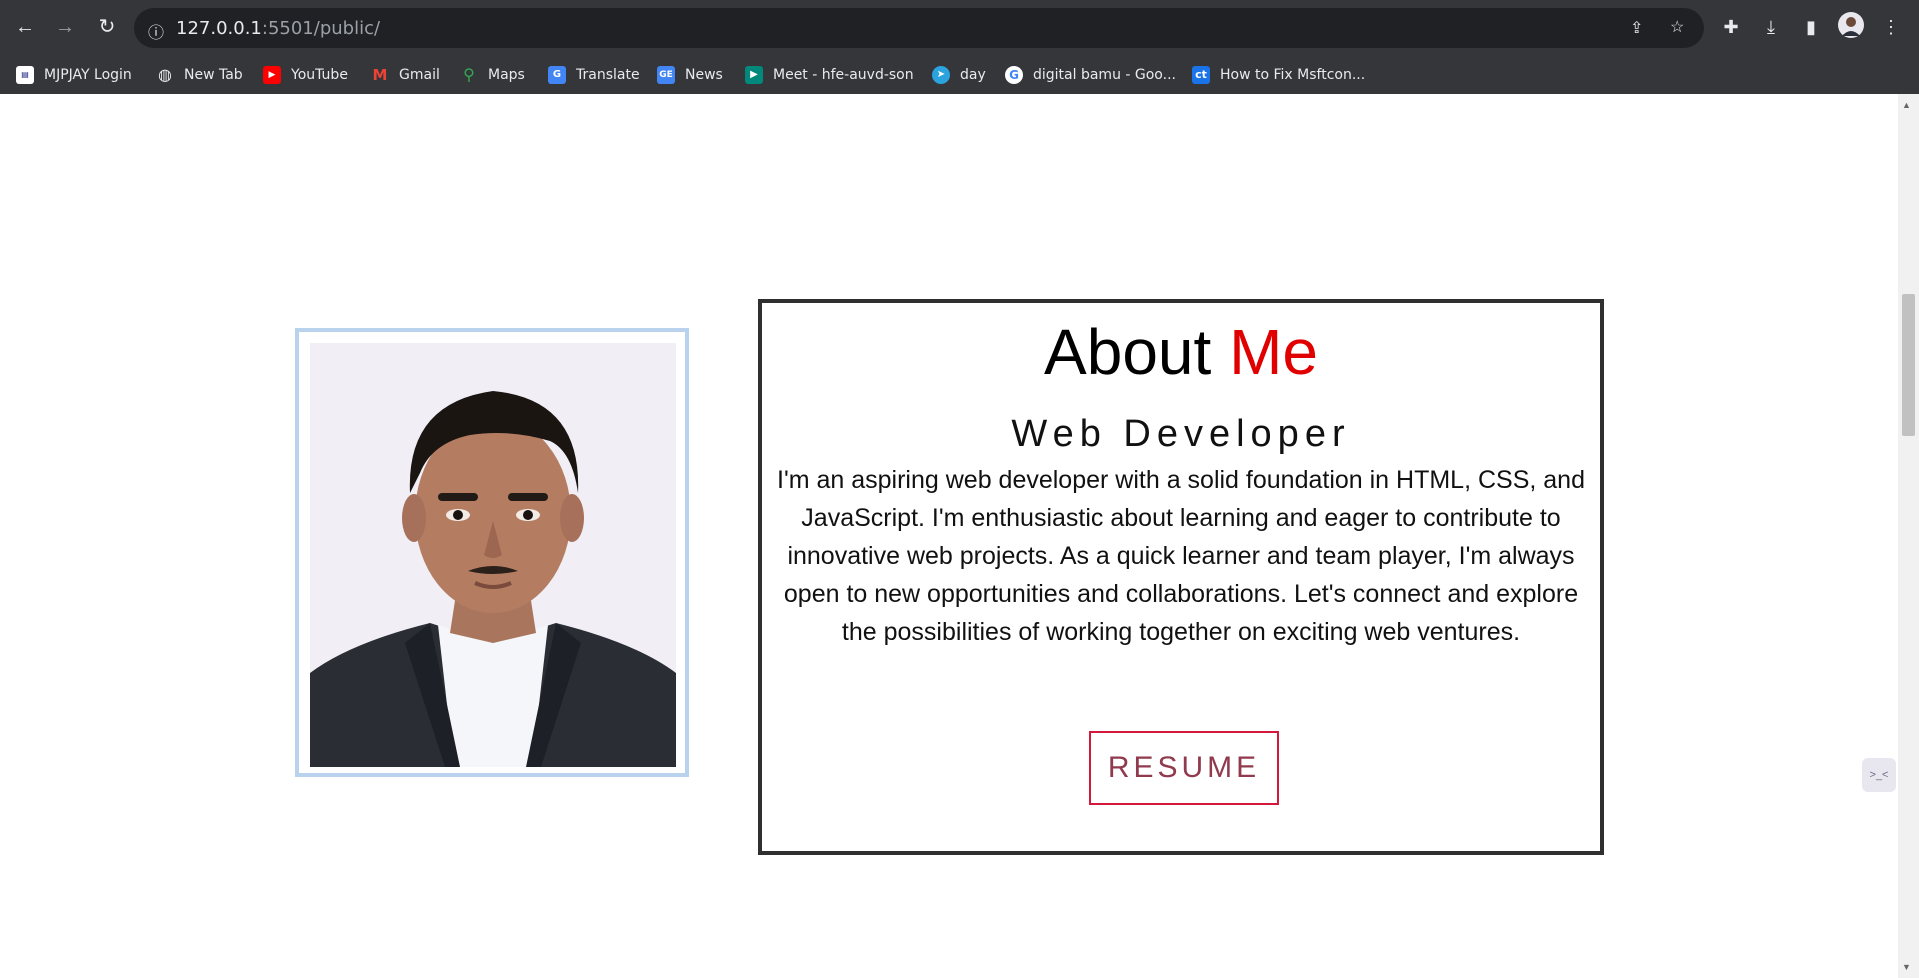 This screenshot has height=978, width=1919. Describe the element at coordinates (1908, 365) in the screenshot. I see `scroll-thumb` at that location.